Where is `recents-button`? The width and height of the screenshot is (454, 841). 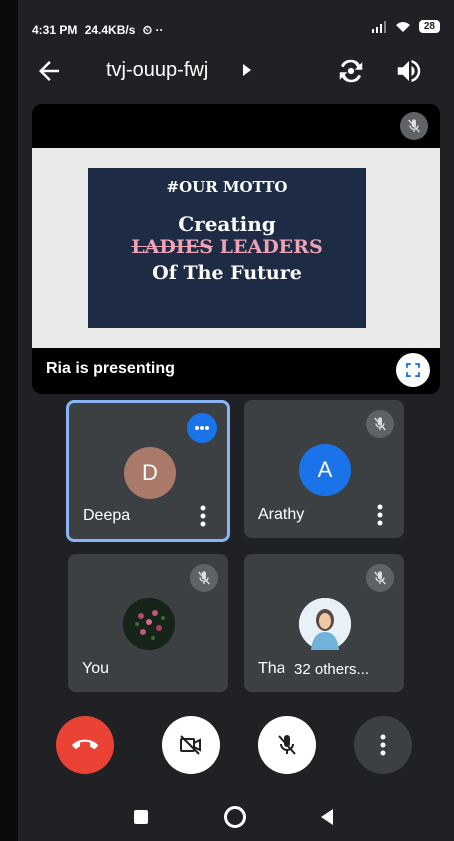
recents-button is located at coordinates (141, 817).